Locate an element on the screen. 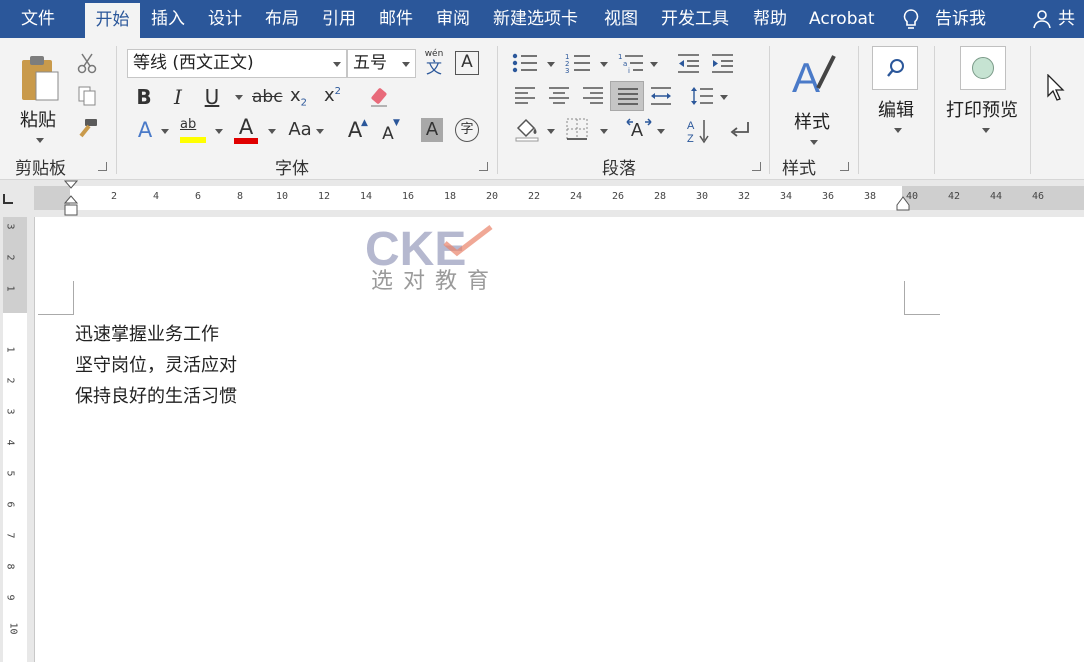 Image resolution: width=1084 pixels, height=662 pixels. bold-button: B is located at coordinates (144, 97).